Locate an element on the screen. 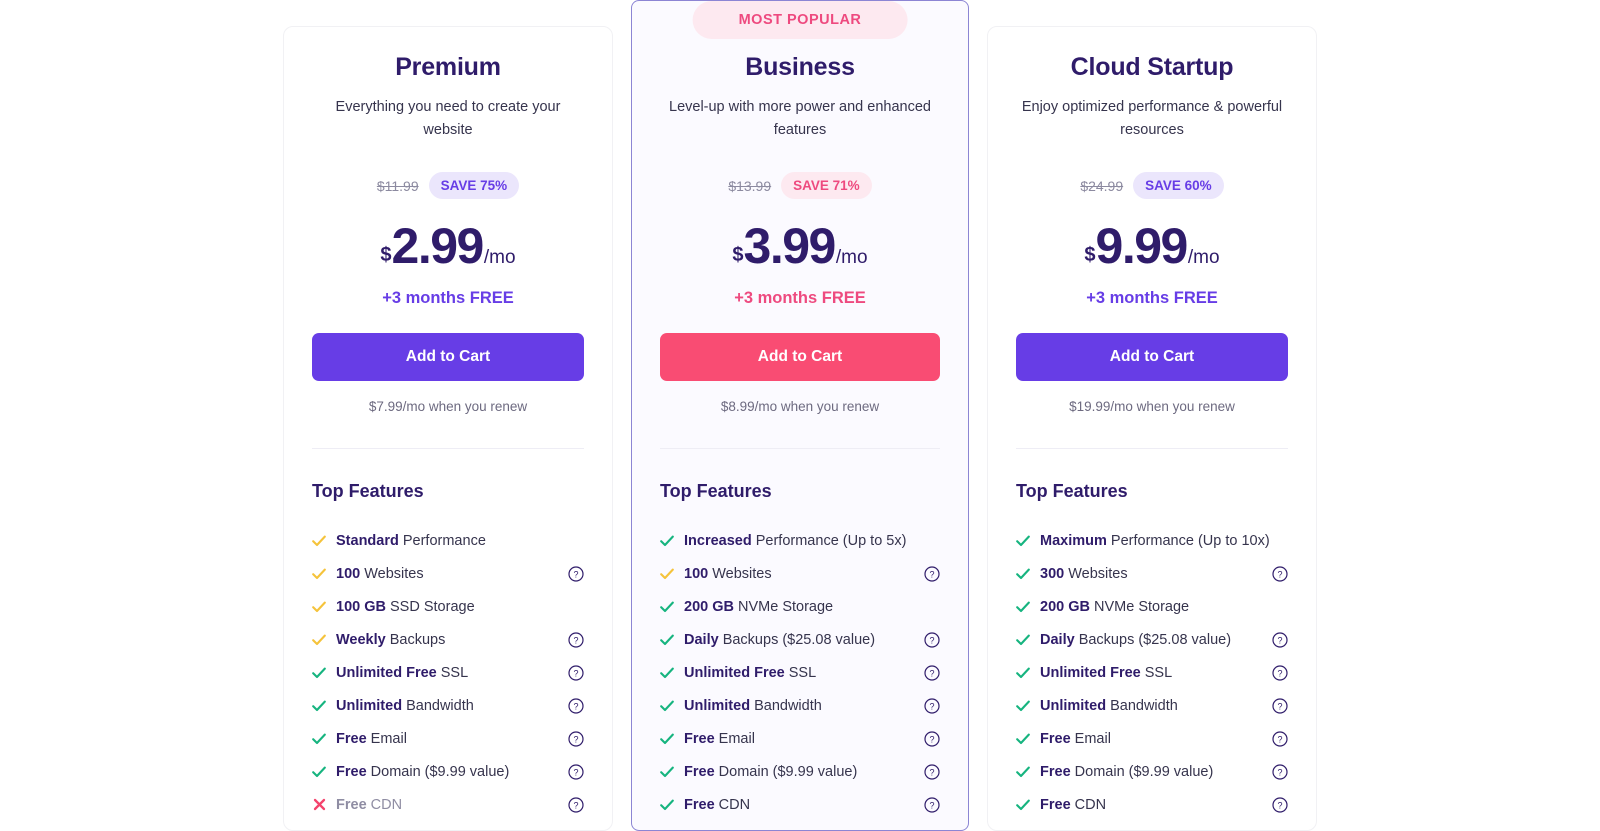  feature-label-strong: 300 is located at coordinates (1052, 573).